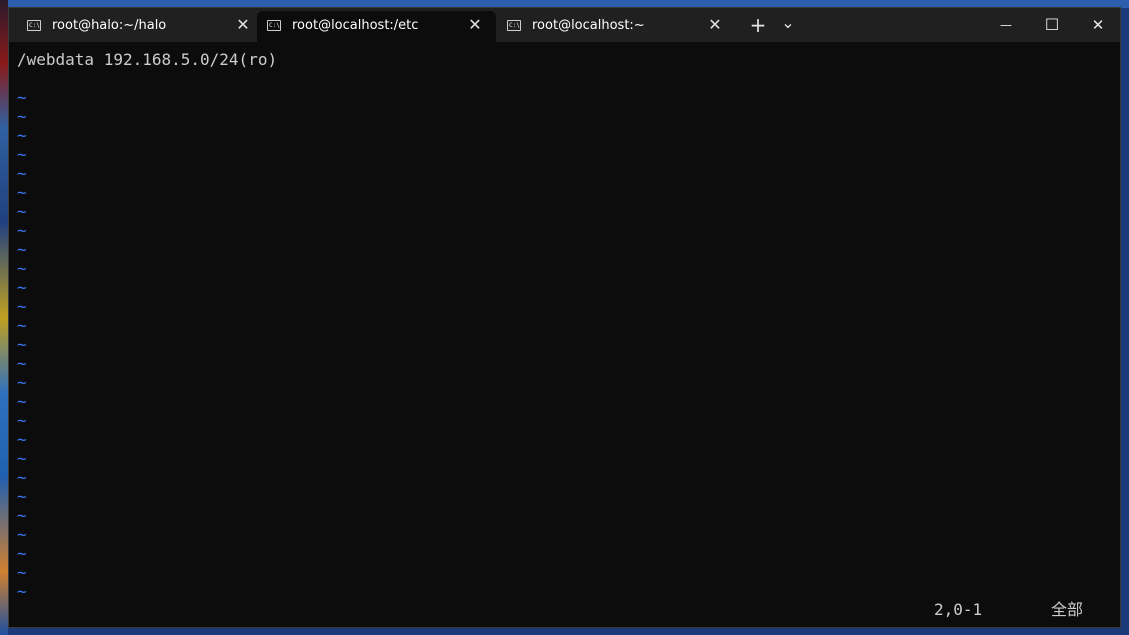 The width and height of the screenshot is (1129, 635). I want to click on tab-label: root@localhost:~, so click(588, 25).